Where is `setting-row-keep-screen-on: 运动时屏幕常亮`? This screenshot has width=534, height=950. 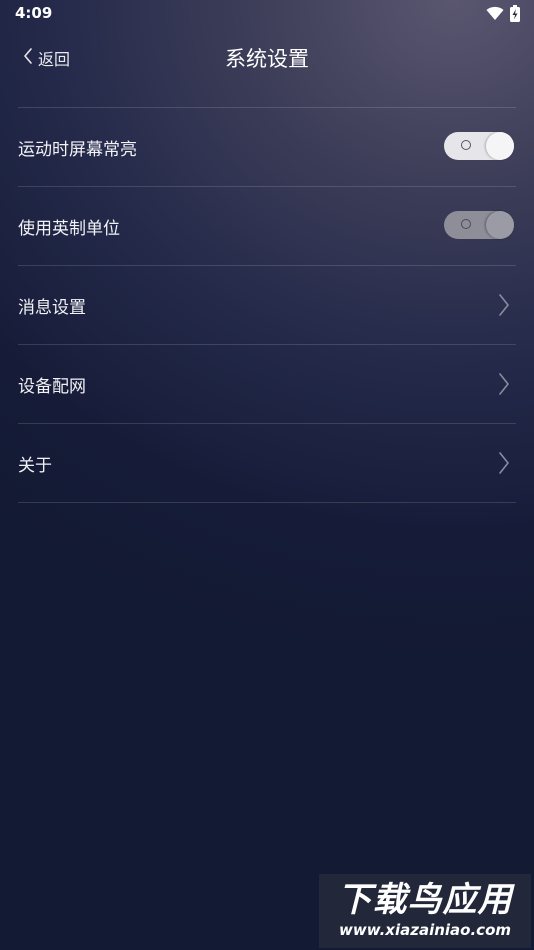 setting-row-keep-screen-on: 运动时屏幕常亮 is located at coordinates (267, 147).